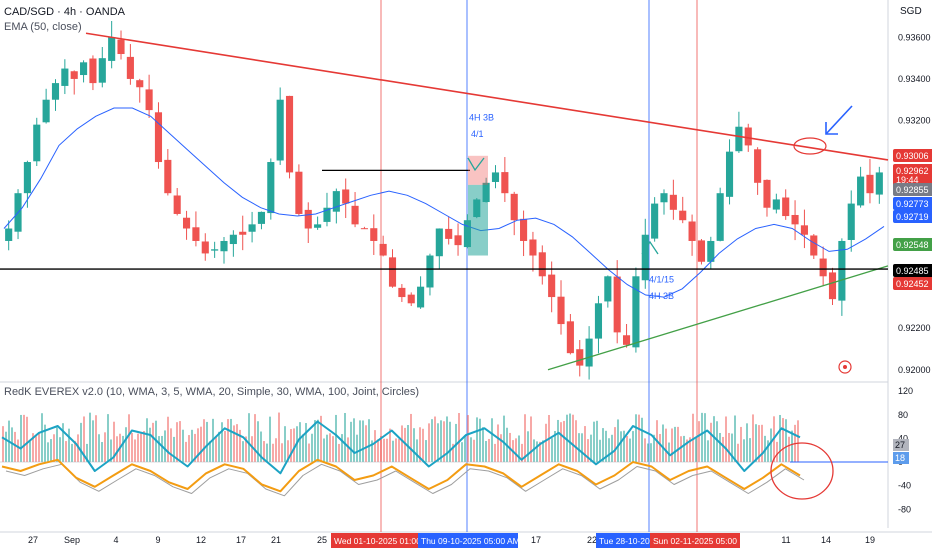 The image size is (932, 550). I want to click on price-axis-tick: 0.92000, so click(914, 370).